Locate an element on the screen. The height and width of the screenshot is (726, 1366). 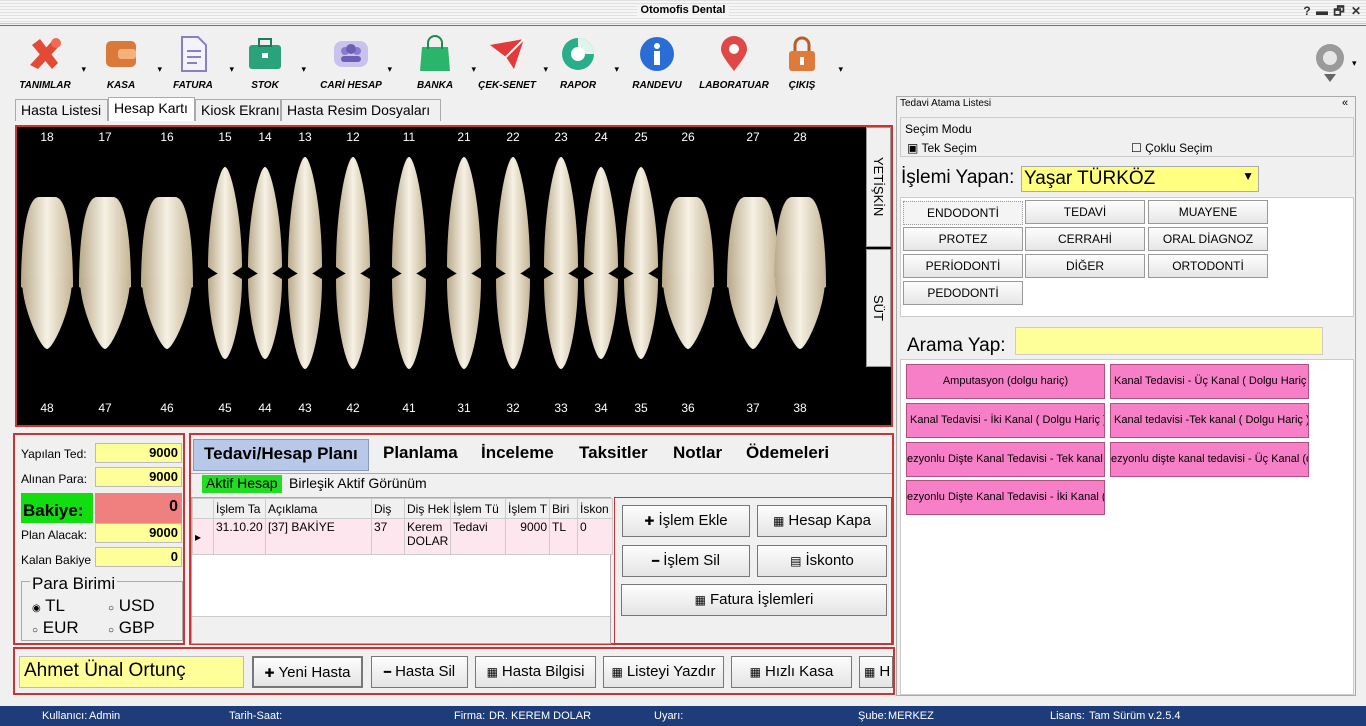
search-input is located at coordinates (1169, 341).